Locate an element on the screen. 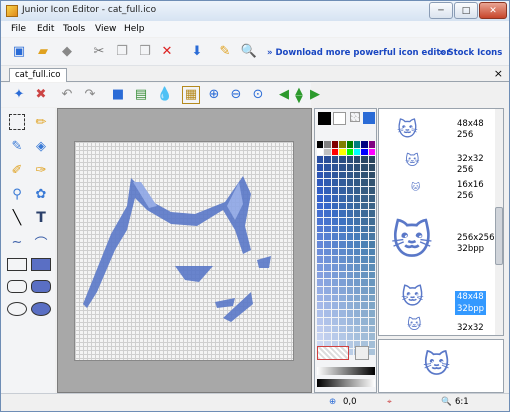 The width and height of the screenshot is (510, 412). filled-rectangle-icon is located at coordinates (41, 264).